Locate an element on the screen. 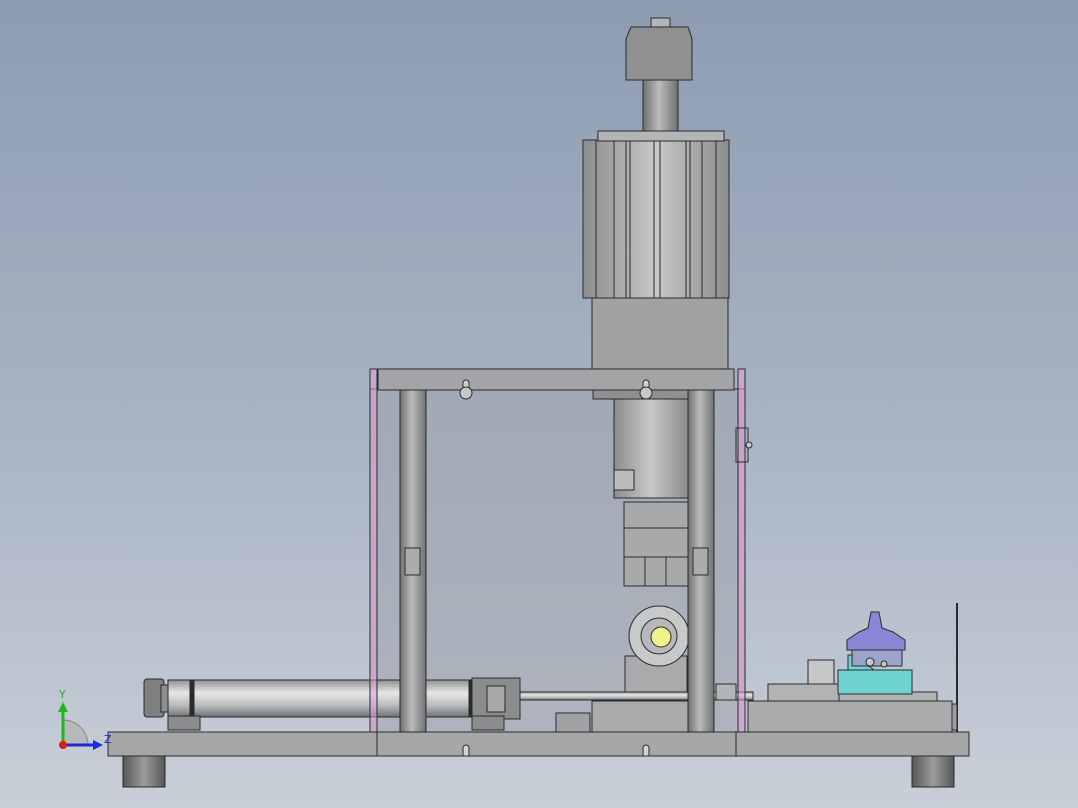 This screenshot has width=1078, height=808. foot-left is located at coordinates (144, 771).